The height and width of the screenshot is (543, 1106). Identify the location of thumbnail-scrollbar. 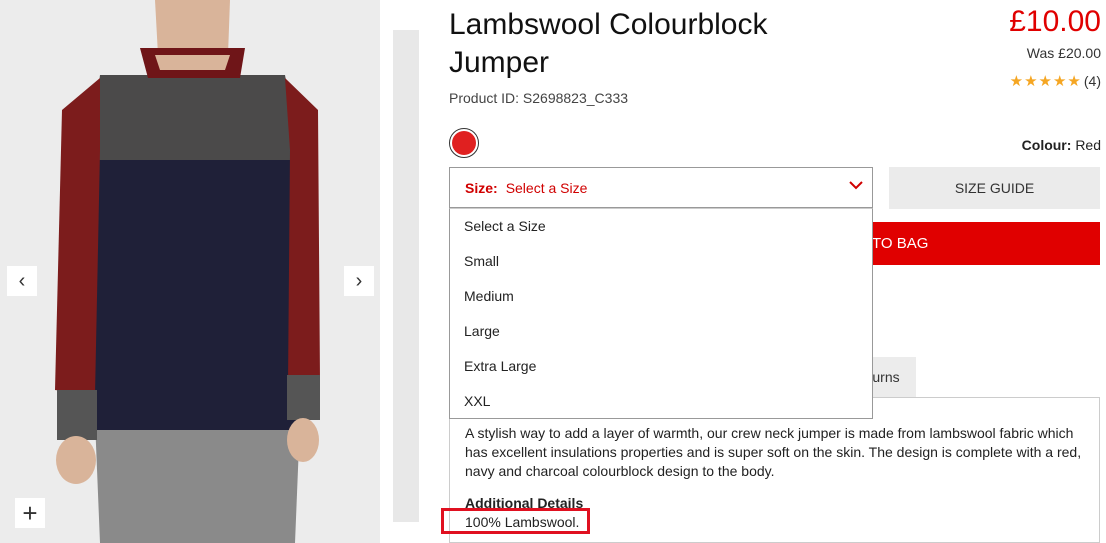
(406, 276).